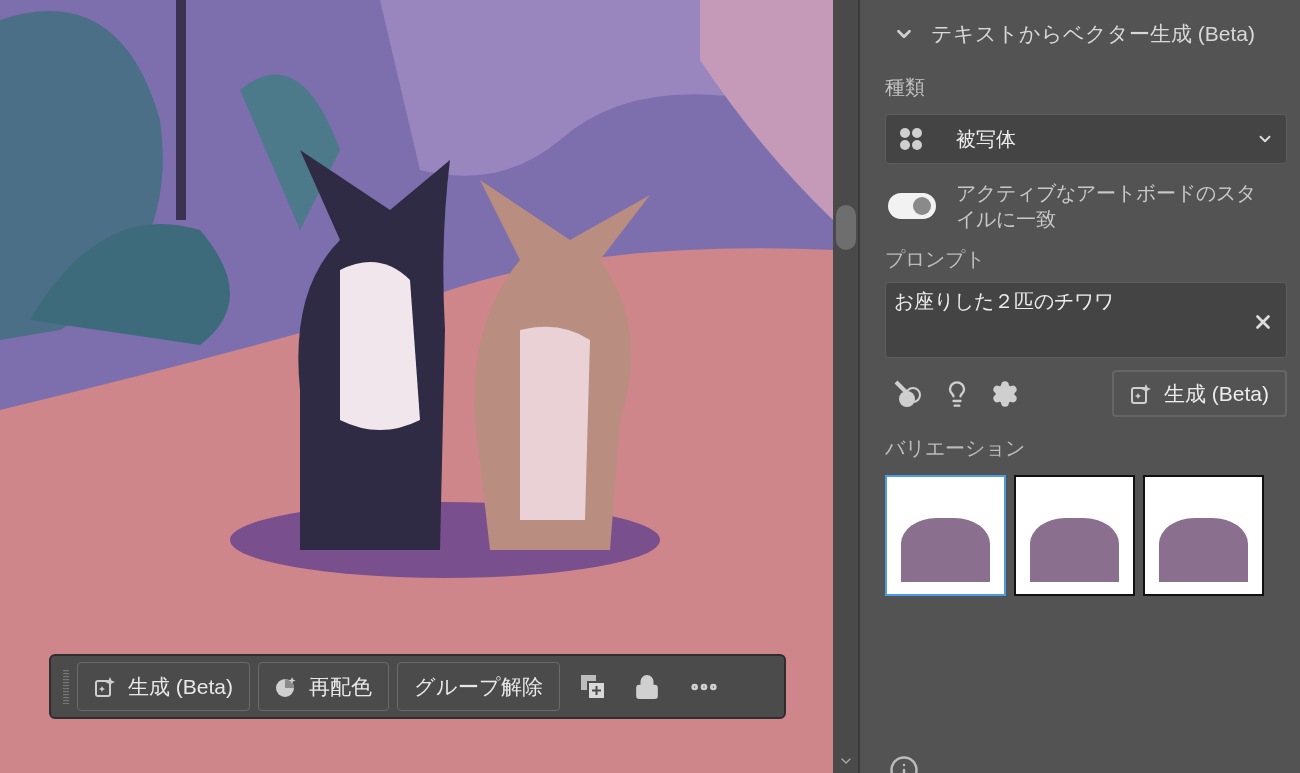 The width and height of the screenshot is (1300, 773). What do you see at coordinates (1086, 320) in the screenshot?
I see `prompt-field: お座りした２匹のチワワ` at bounding box center [1086, 320].